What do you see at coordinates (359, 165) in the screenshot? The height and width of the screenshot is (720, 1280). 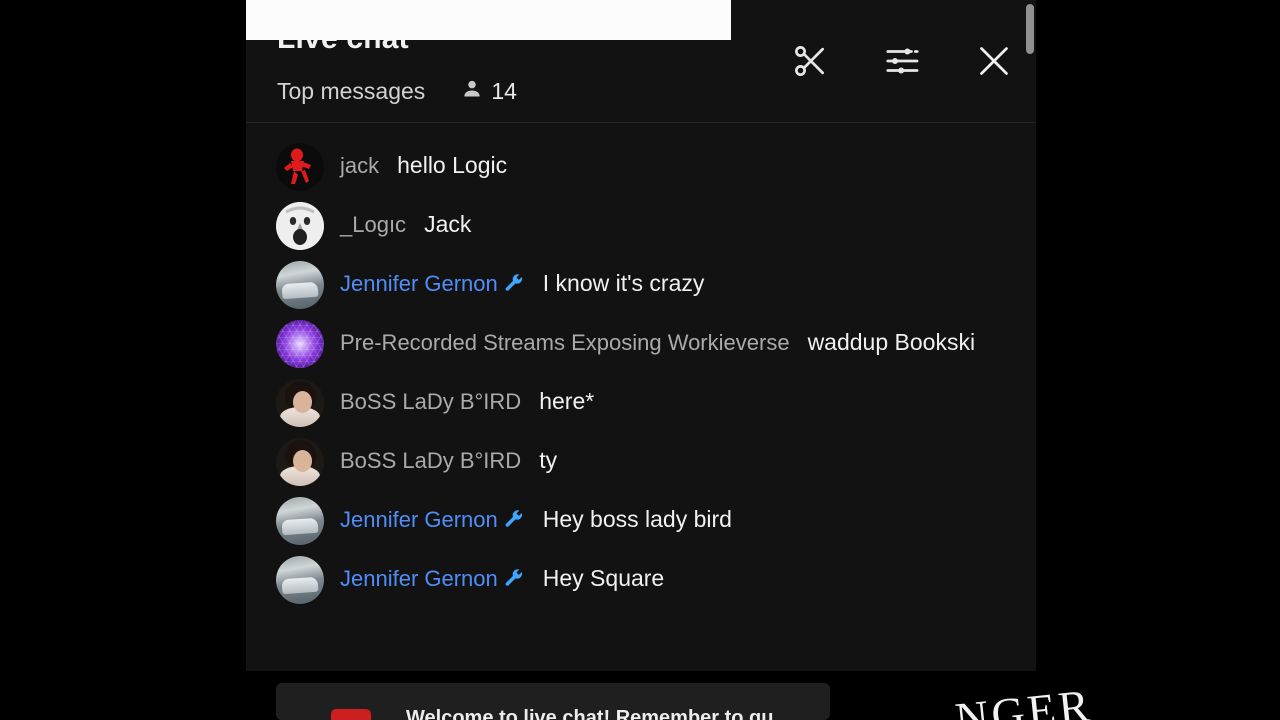 I see `message-author: jack` at bounding box center [359, 165].